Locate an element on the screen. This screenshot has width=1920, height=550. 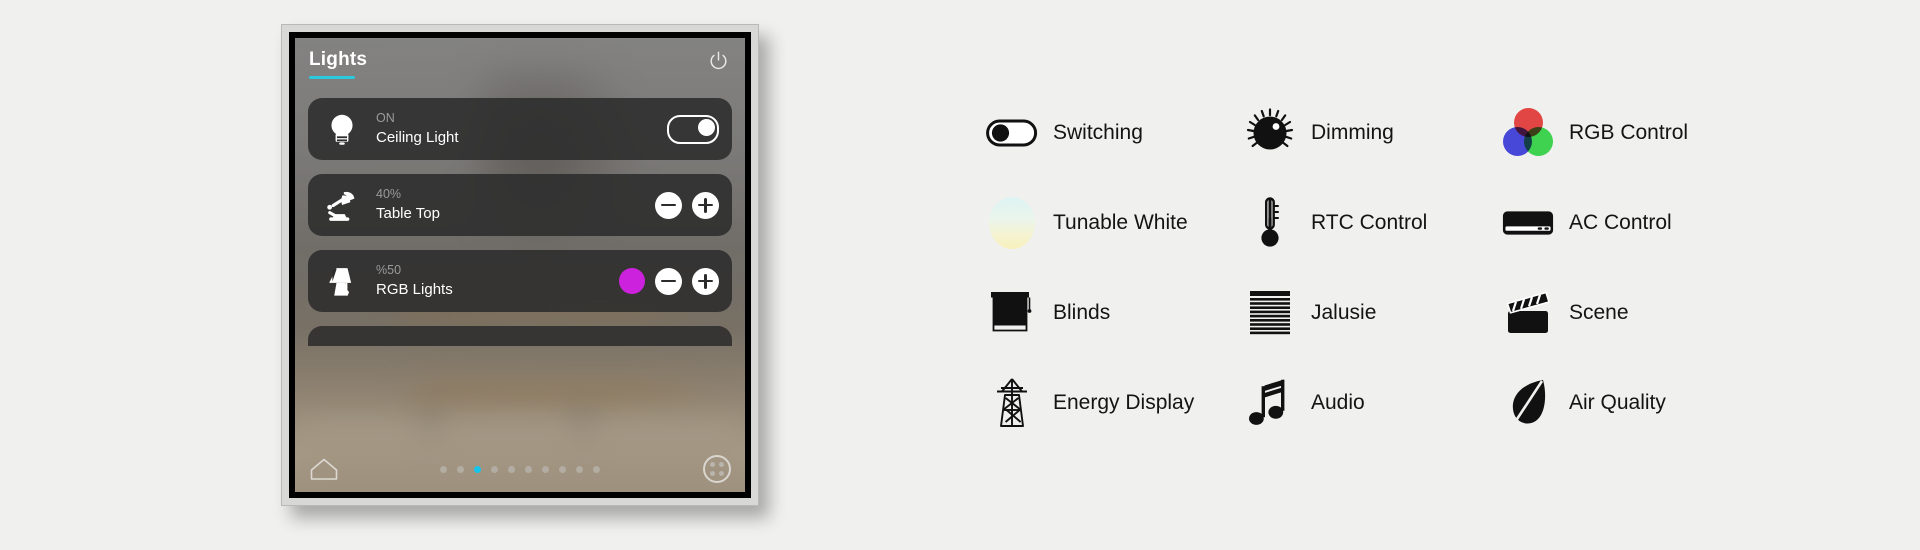
legend-label: Switching is located at coordinates (1098, 132).